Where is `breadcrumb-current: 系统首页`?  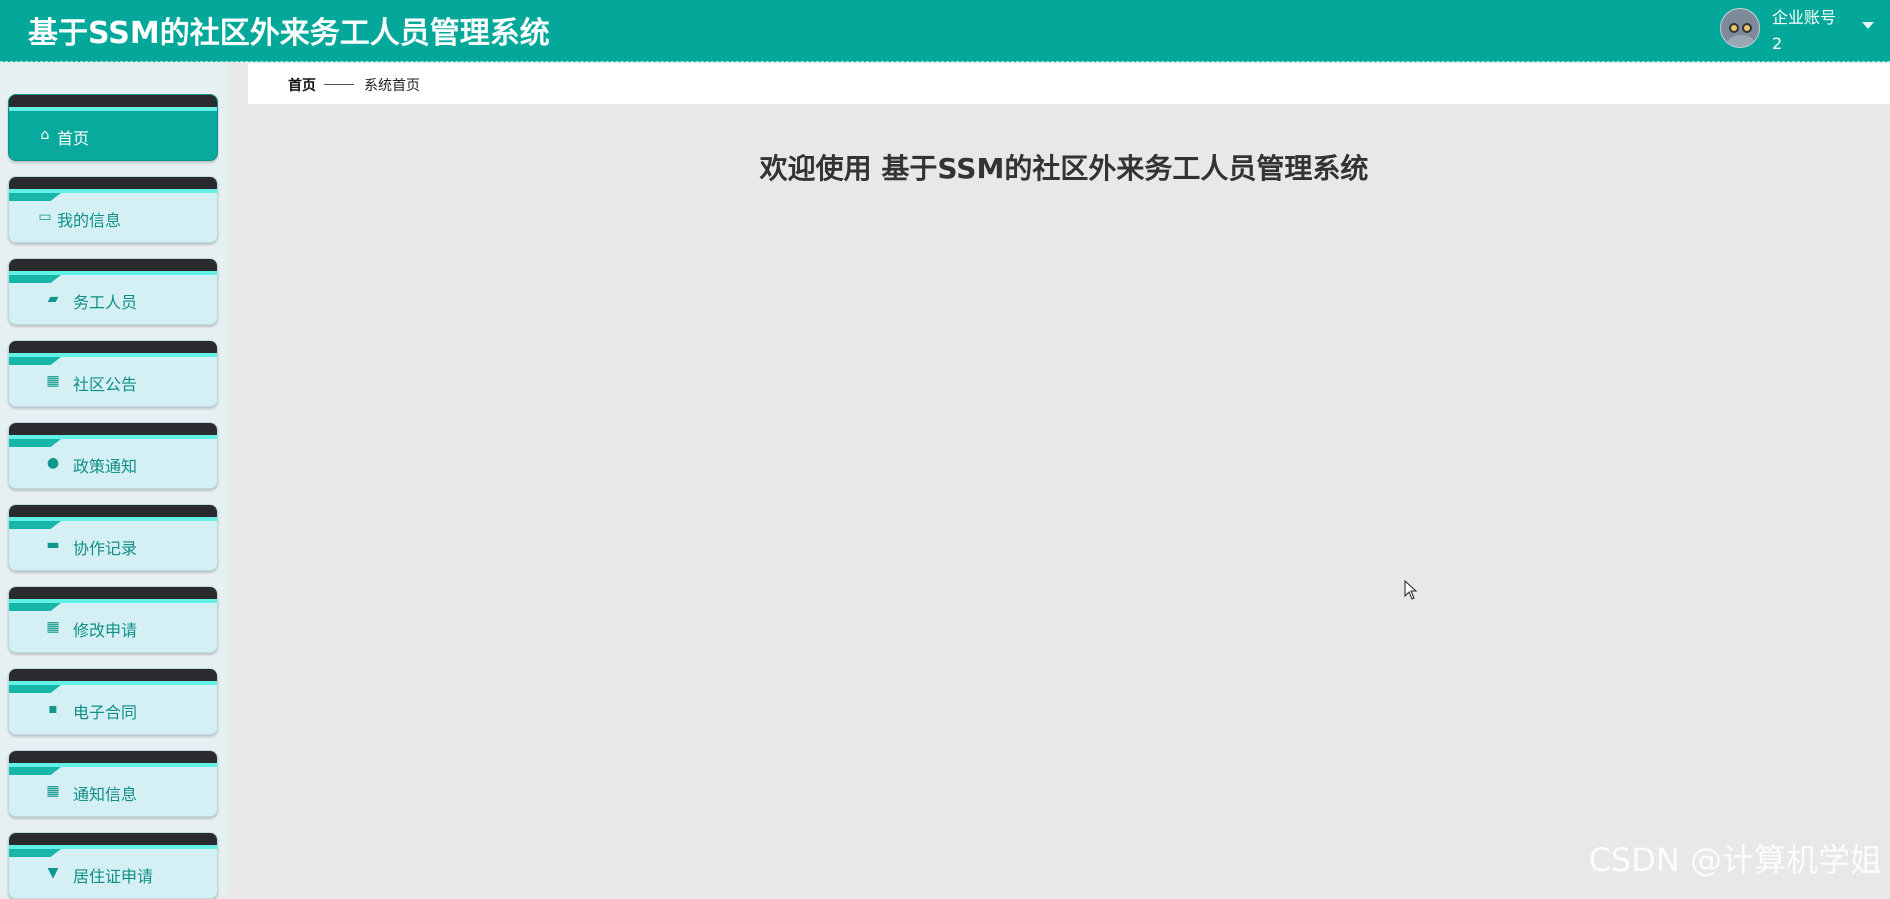 breadcrumb-current: 系统首页 is located at coordinates (392, 85).